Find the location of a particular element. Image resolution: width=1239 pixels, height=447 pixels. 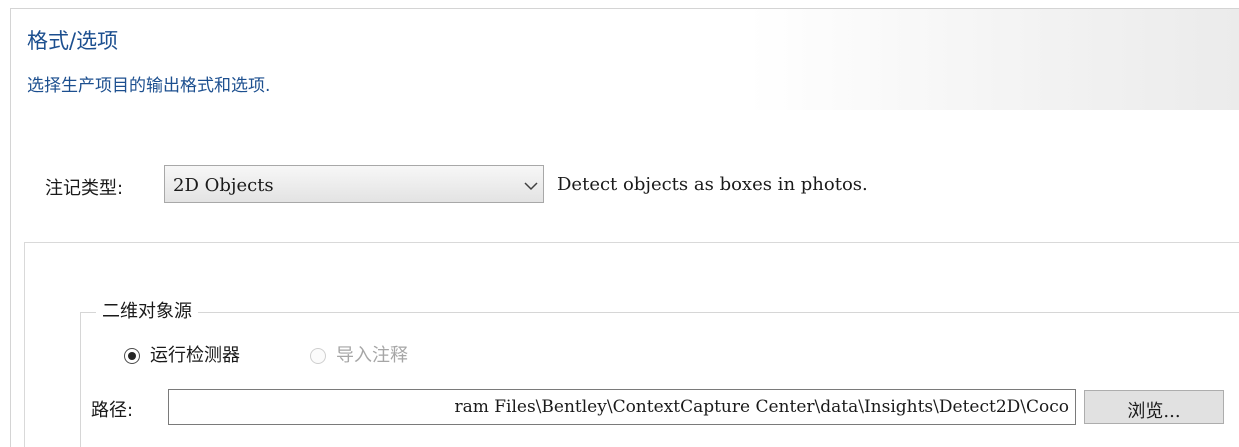

source-group-legend: 二维对象源 is located at coordinates (147, 312).